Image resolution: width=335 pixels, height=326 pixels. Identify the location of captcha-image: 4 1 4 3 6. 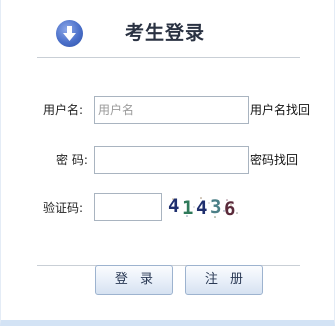
(205, 207).